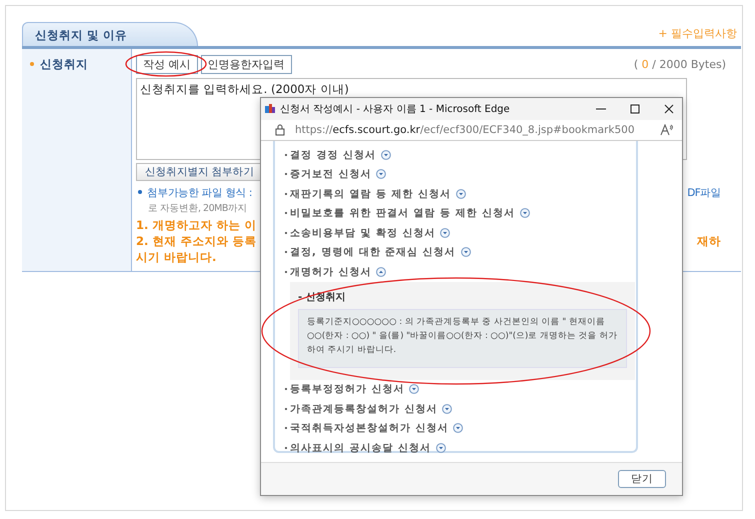 Image resolution: width=755 pixels, height=519 pixels. What do you see at coordinates (196, 241) in the screenshot?
I see `note-text: 2. 현재 주소지와 등록` at bounding box center [196, 241].